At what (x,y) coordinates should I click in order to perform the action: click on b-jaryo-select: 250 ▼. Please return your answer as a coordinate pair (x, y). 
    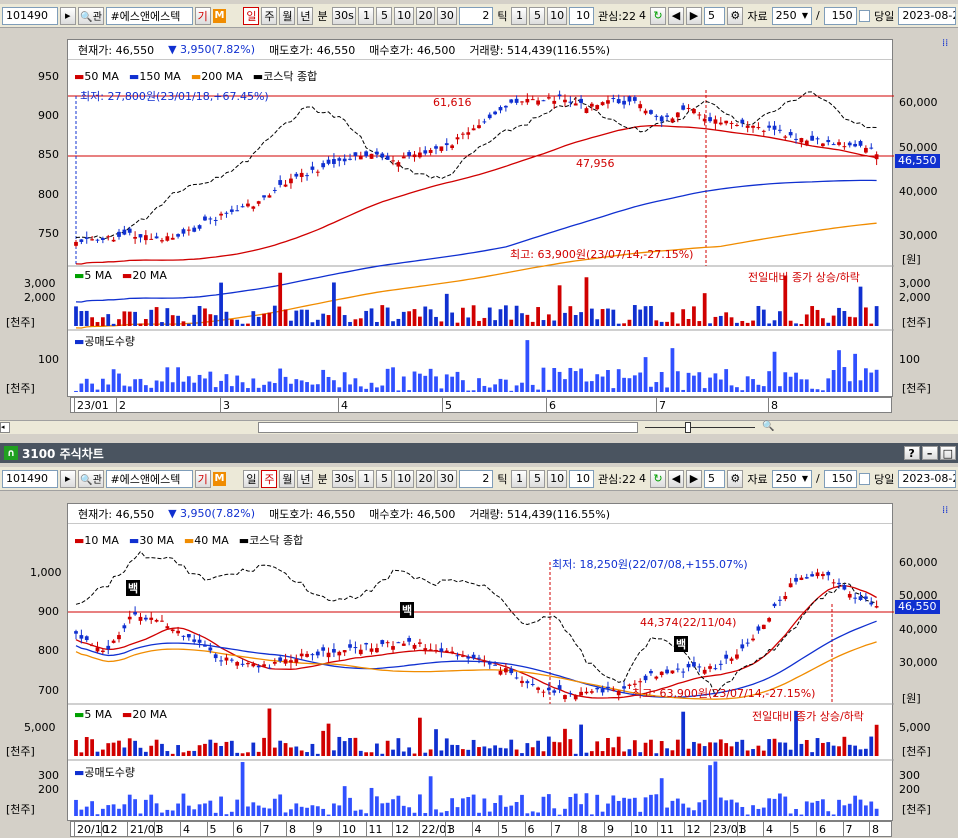
    Looking at the image, I should click on (792, 478).